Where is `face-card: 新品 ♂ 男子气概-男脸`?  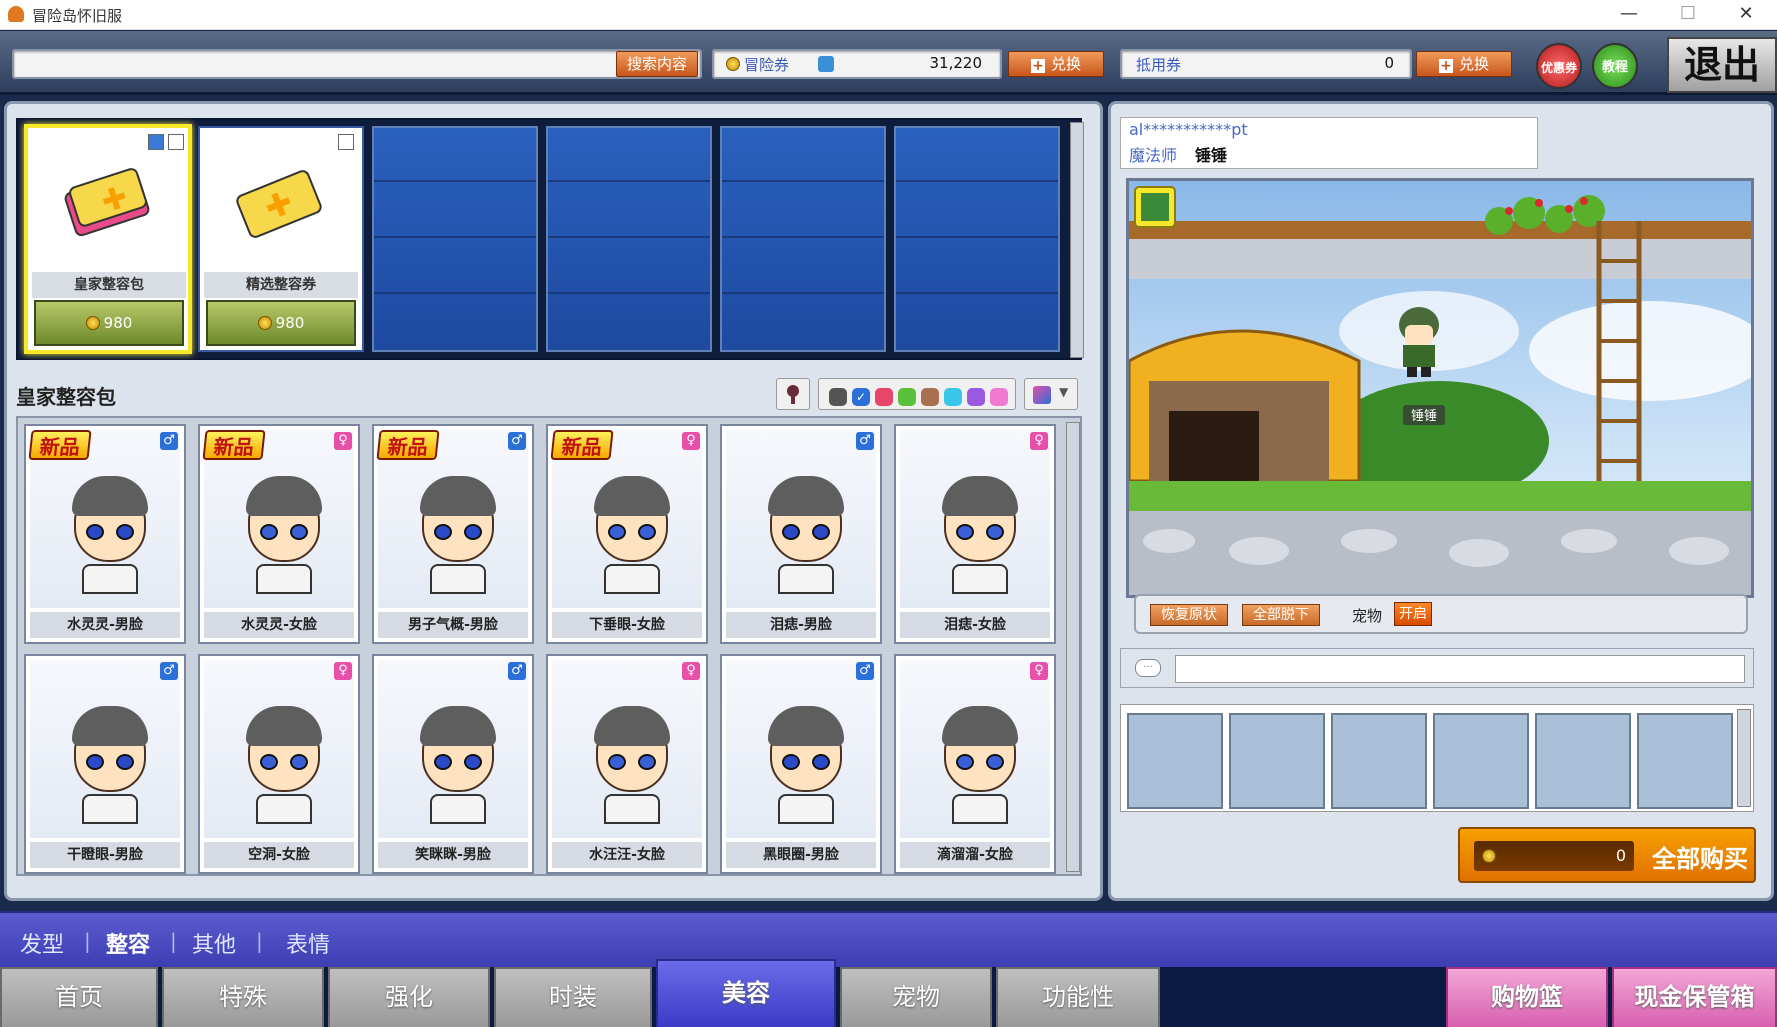 face-card: 新品 ♂ 男子气概-男脸 is located at coordinates (453, 534).